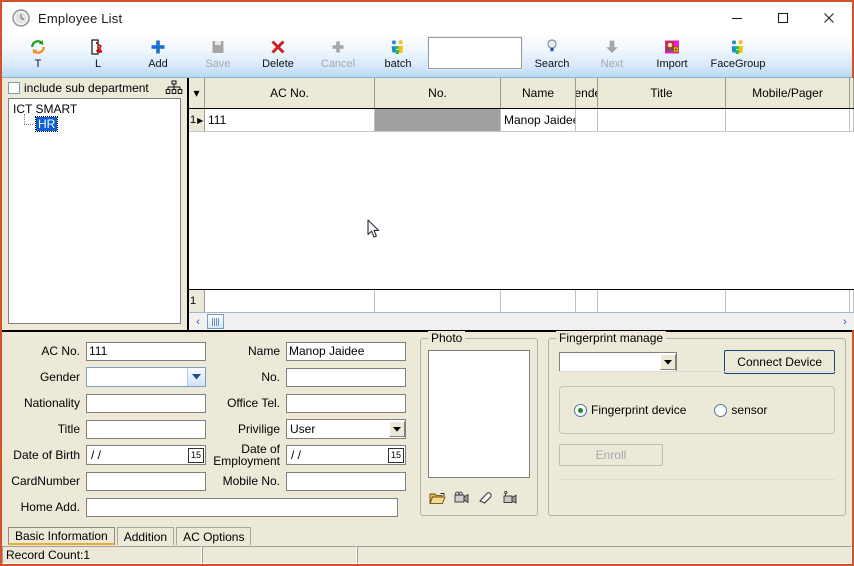 The image size is (854, 566). I want to click on cell-no, so click(438, 120).